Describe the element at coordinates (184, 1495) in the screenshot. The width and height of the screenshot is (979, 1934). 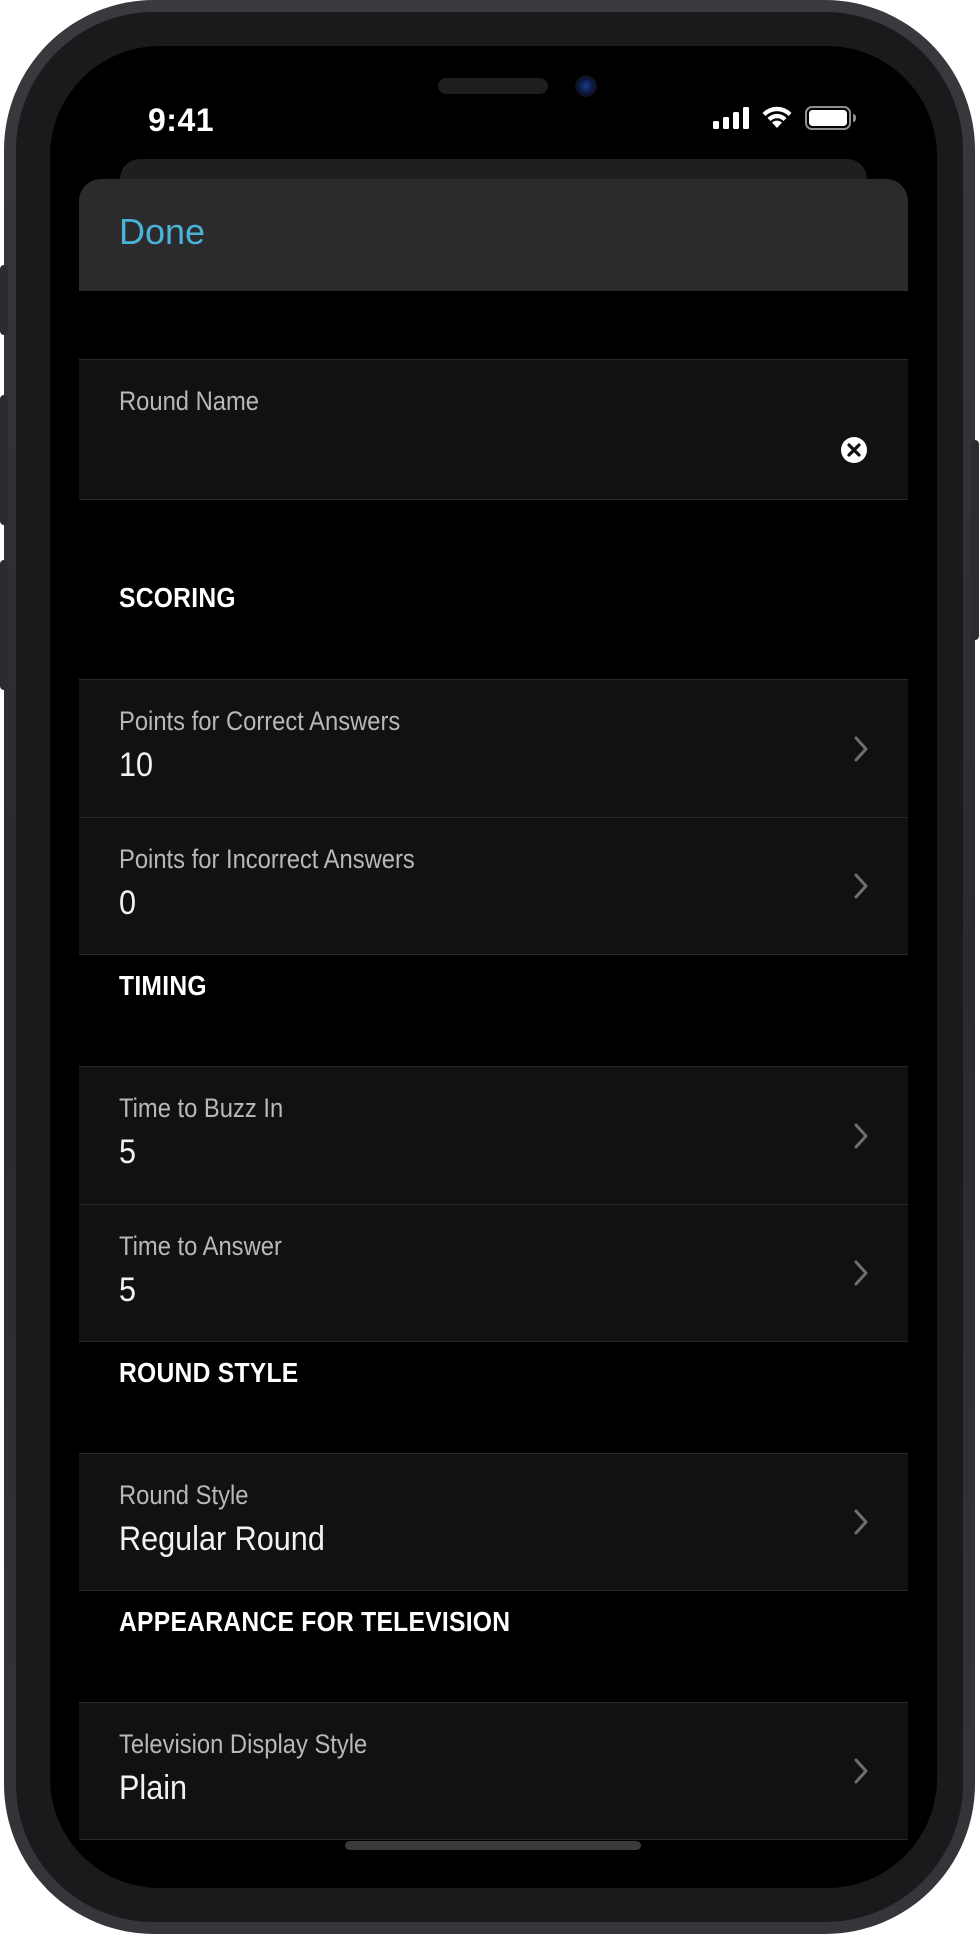
I see `round-style-label: Round Style` at that location.